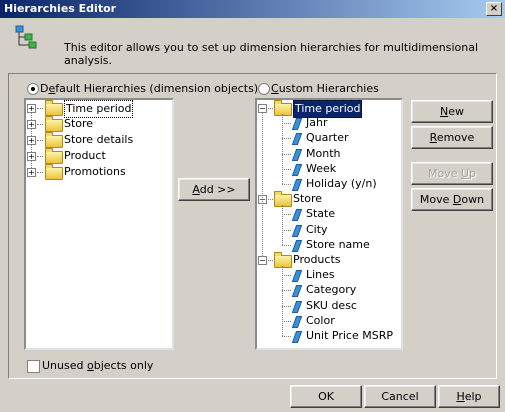 Image resolution: width=505 pixels, height=412 pixels. Describe the element at coordinates (349, 336) in the screenshot. I see `tree-child-label: Unit Price MSRP` at that location.